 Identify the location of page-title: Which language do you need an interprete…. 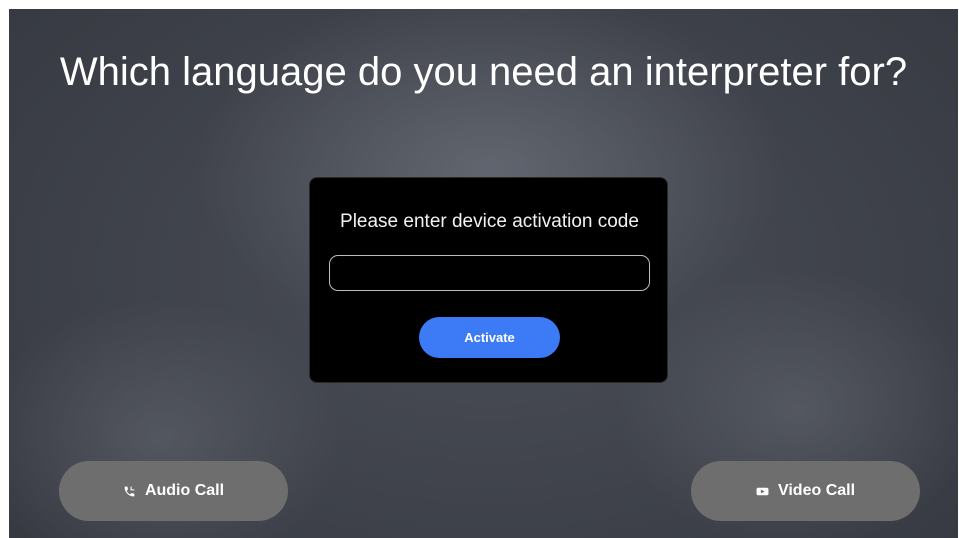
(483, 72).